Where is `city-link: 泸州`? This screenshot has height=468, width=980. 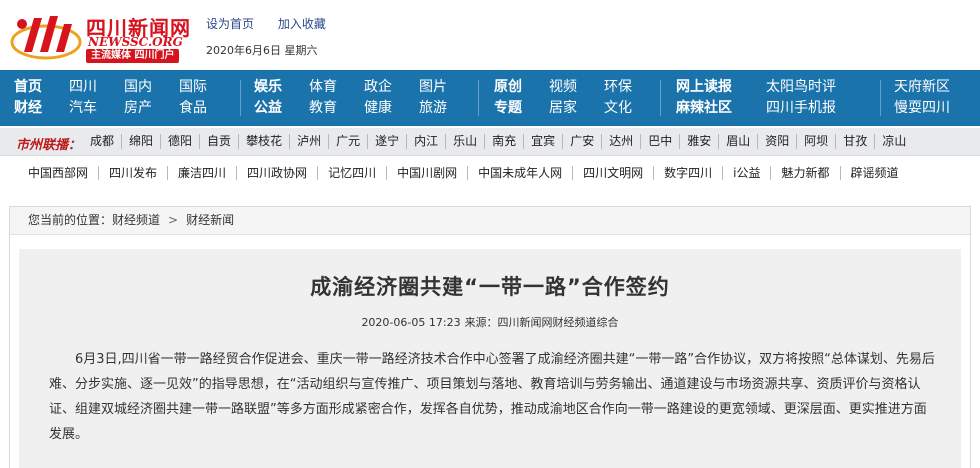
city-link: 泸州 is located at coordinates (308, 141).